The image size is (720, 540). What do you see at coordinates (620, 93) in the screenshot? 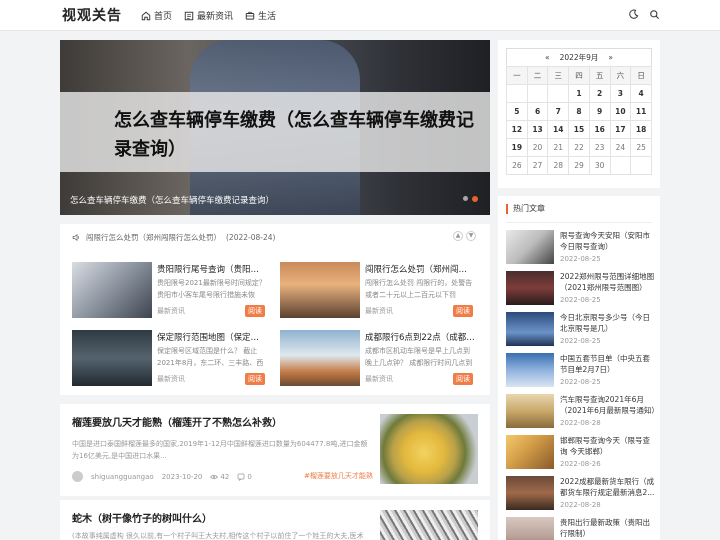
I see `calendar-day: 3` at bounding box center [620, 93].